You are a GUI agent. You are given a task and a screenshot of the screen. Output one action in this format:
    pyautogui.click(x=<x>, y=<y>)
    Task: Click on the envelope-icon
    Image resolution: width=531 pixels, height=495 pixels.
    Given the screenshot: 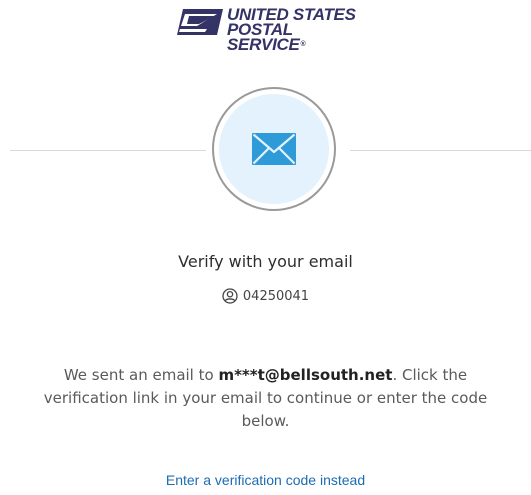 What is the action you would take?
    pyautogui.click(x=274, y=149)
    